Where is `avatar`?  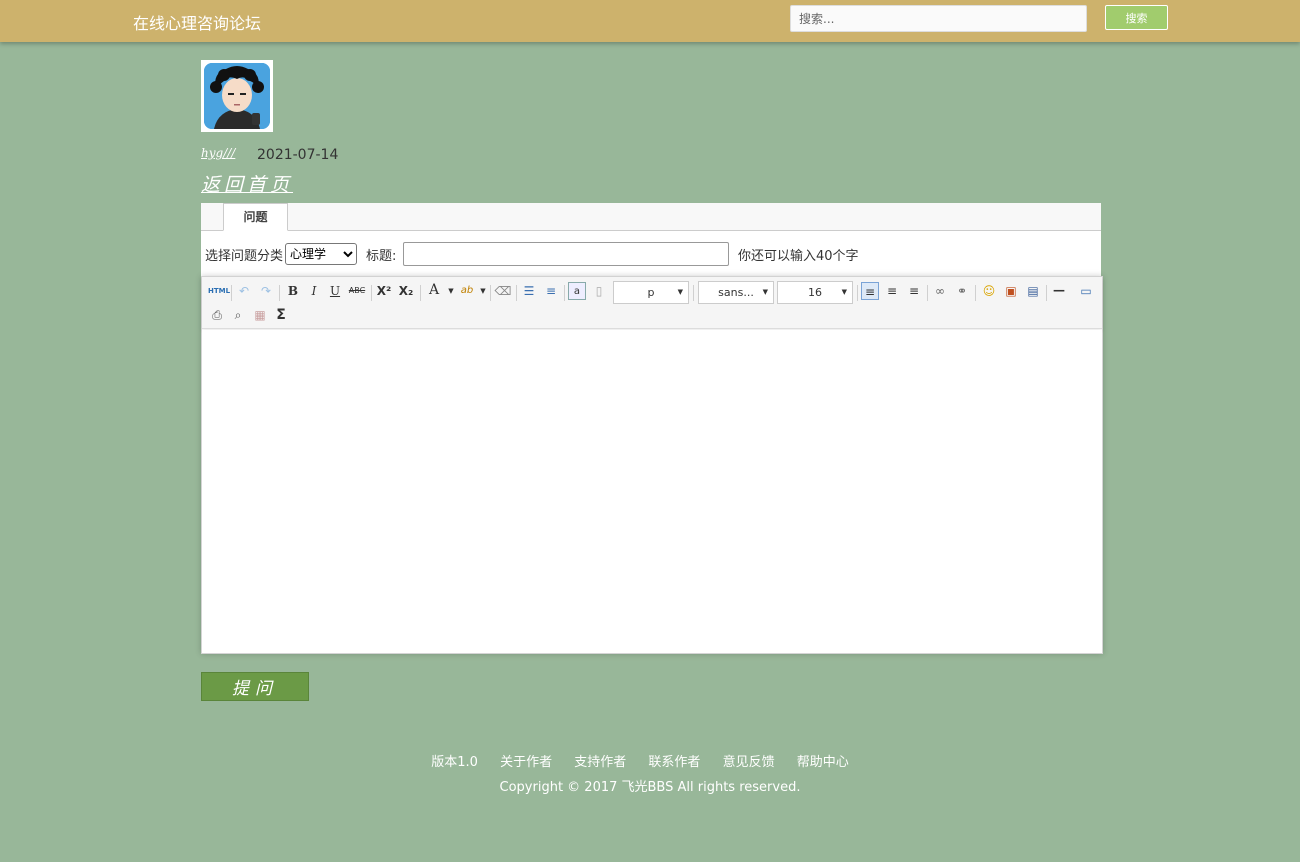 avatar is located at coordinates (237, 96).